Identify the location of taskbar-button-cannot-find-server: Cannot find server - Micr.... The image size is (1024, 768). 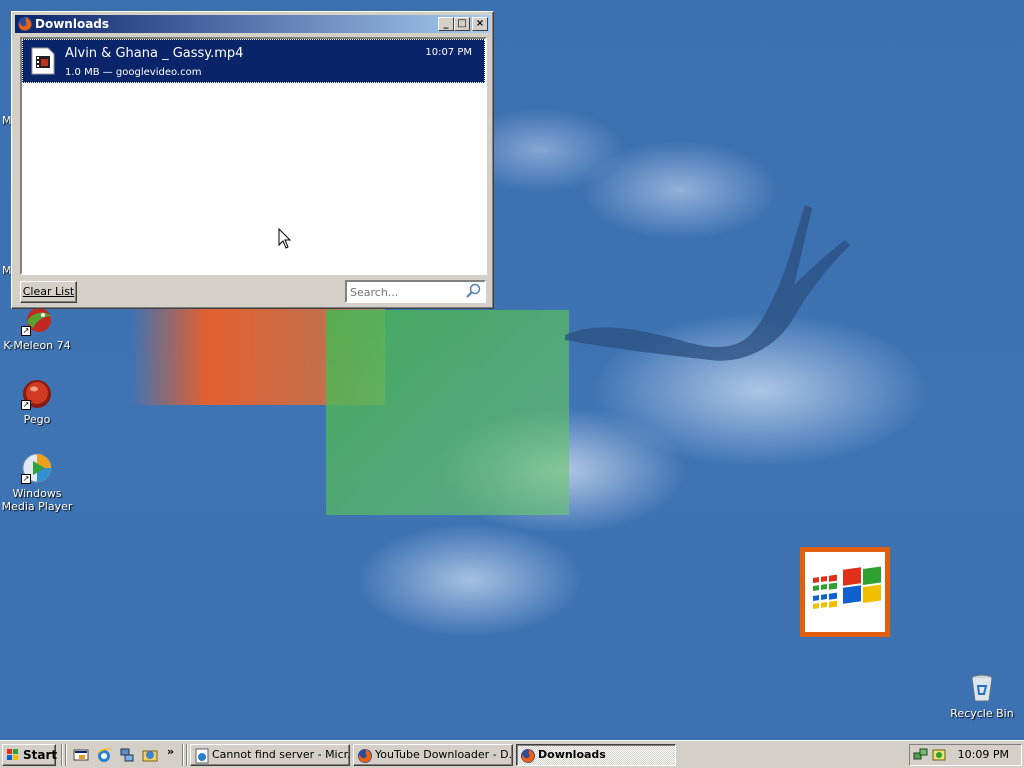
(270, 755).